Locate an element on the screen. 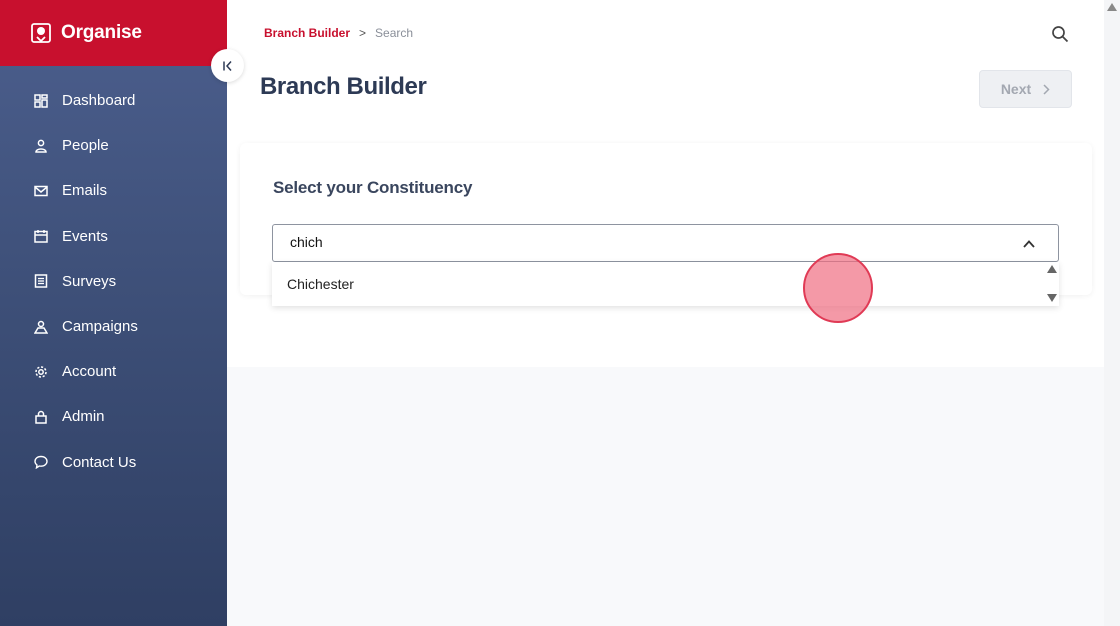 The height and width of the screenshot is (626, 1120). calendar-icon is located at coordinates (41, 236).